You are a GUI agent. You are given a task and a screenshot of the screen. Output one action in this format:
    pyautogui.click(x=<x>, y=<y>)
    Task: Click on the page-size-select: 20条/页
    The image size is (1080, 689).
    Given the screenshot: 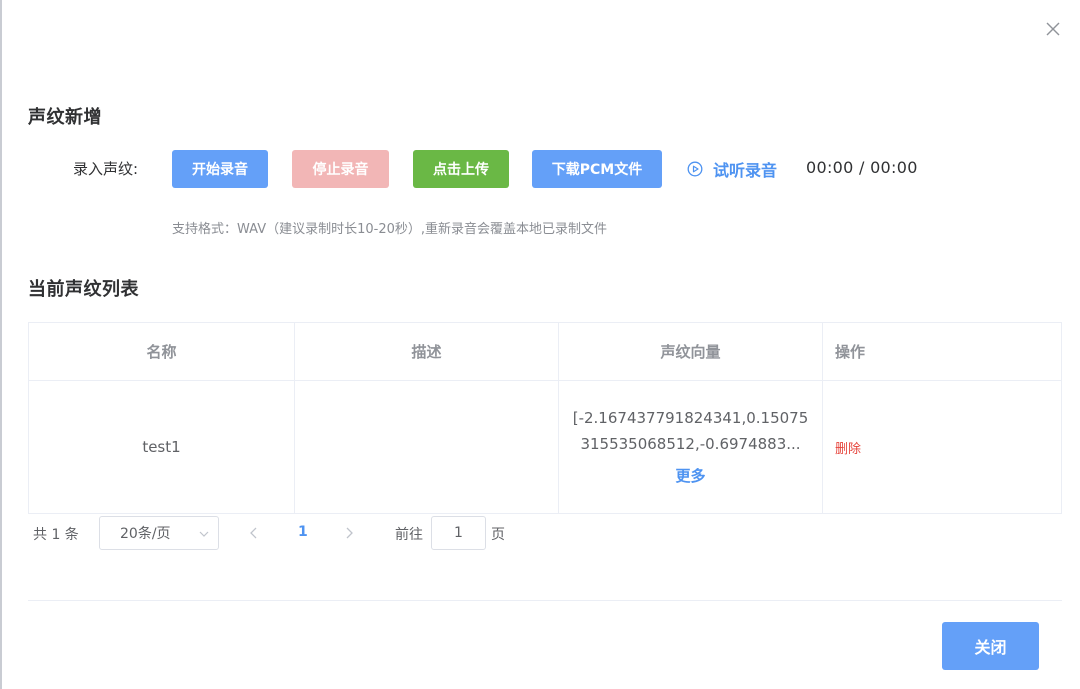 What is the action you would take?
    pyautogui.click(x=159, y=533)
    